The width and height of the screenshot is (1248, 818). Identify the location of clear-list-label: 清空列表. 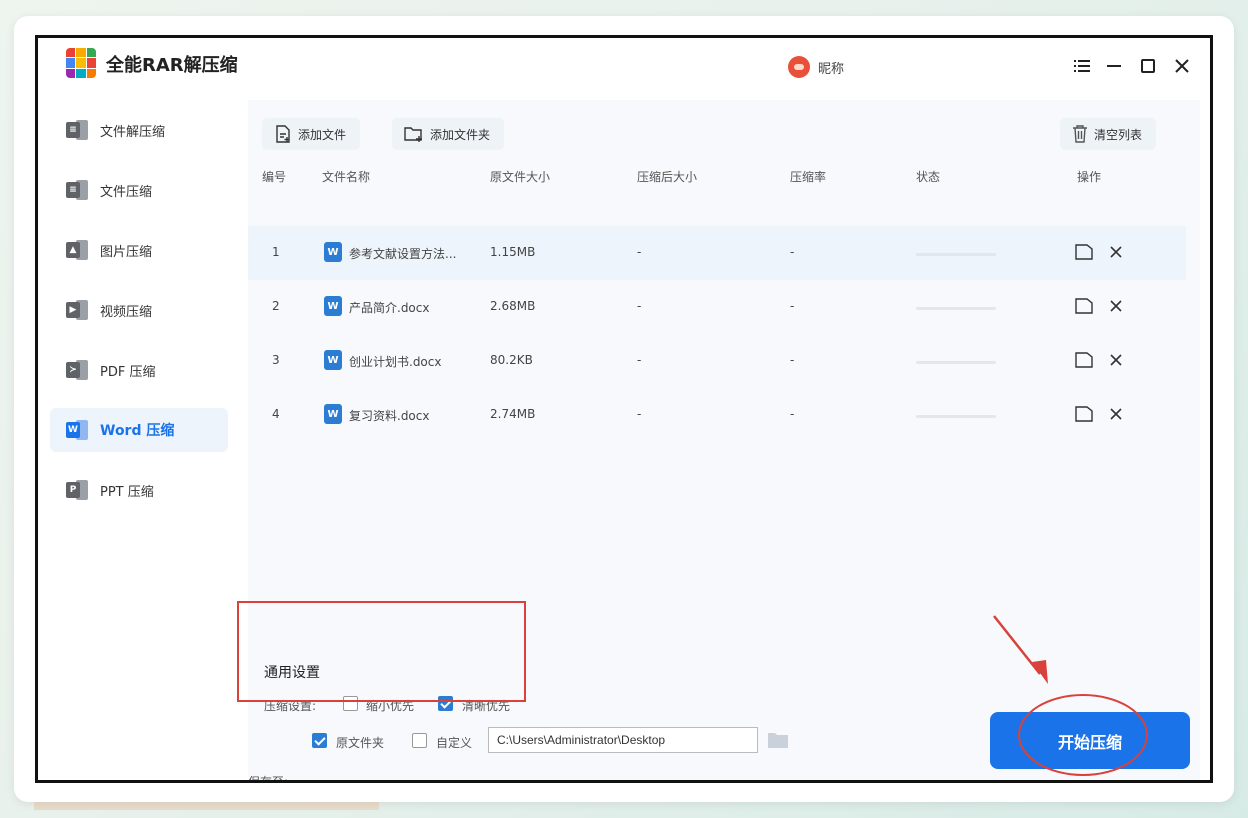
(1118, 134).